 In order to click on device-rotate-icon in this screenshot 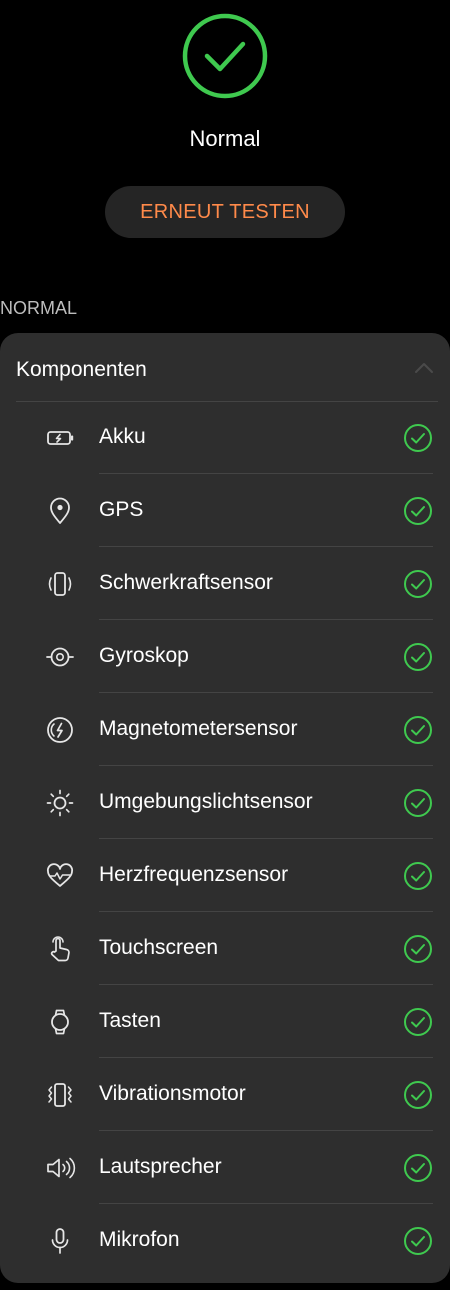, I will do `click(60, 584)`.